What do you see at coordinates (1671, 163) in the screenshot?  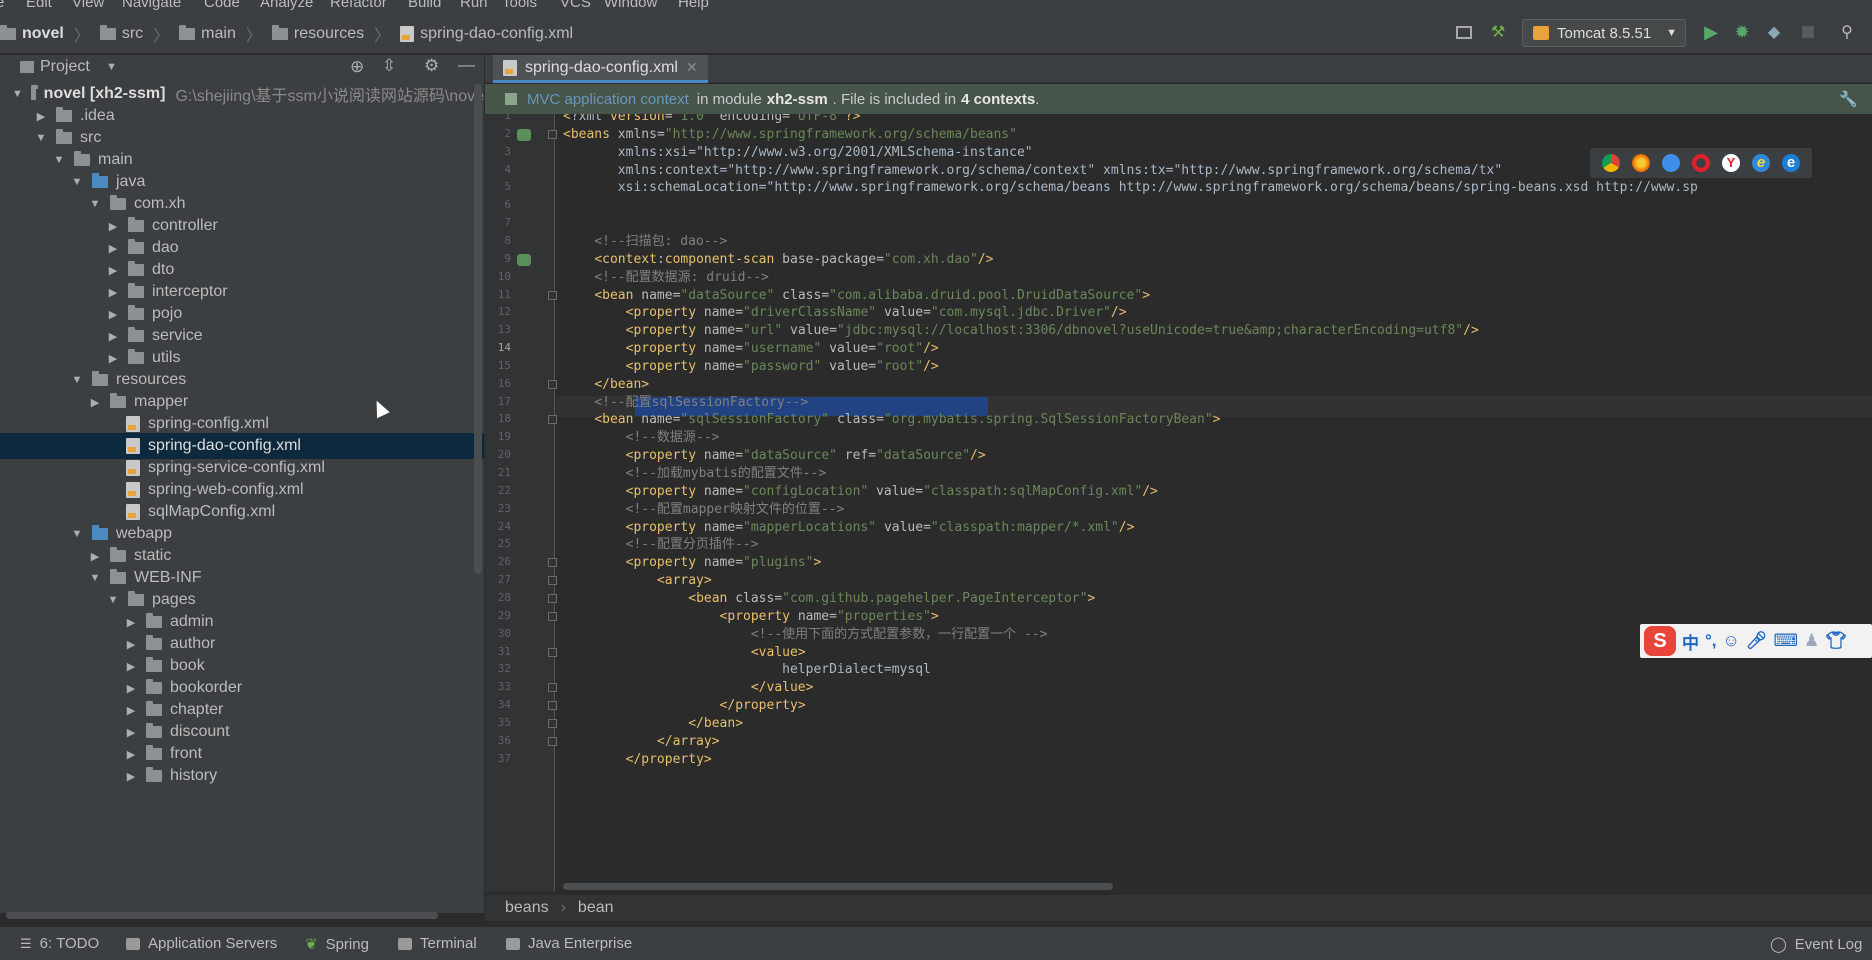 I see `safari-icon` at bounding box center [1671, 163].